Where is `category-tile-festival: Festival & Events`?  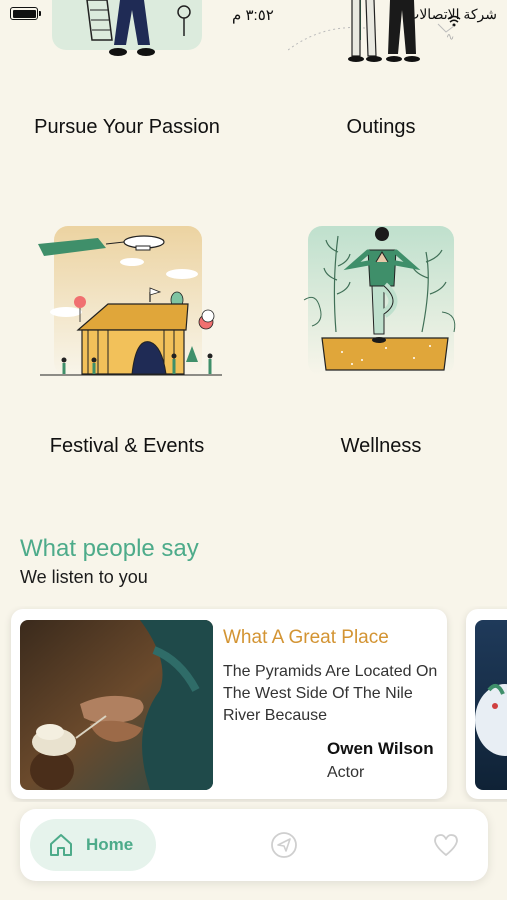 category-tile-festival: Festival & Events is located at coordinates (127, 347).